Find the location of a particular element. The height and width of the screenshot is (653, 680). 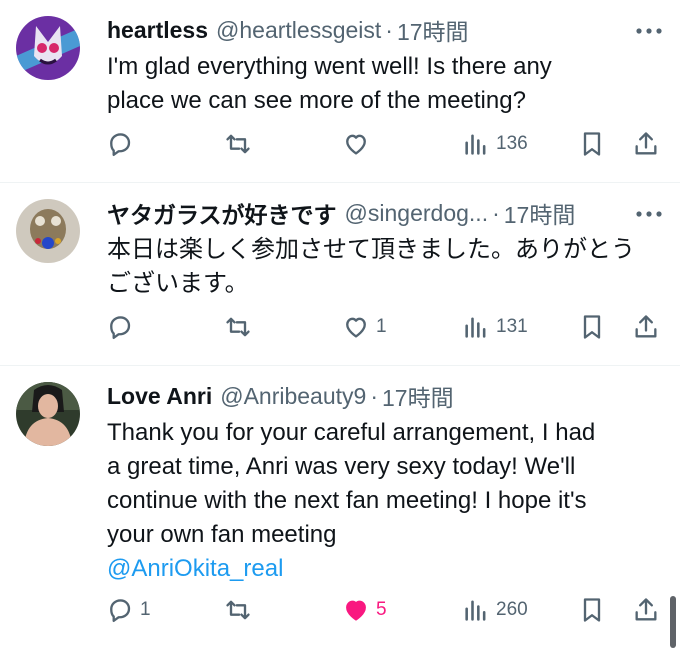

tweet-text-line: 本日は楽しく参加させて頂きました。ありがとう is located at coordinates (371, 249).